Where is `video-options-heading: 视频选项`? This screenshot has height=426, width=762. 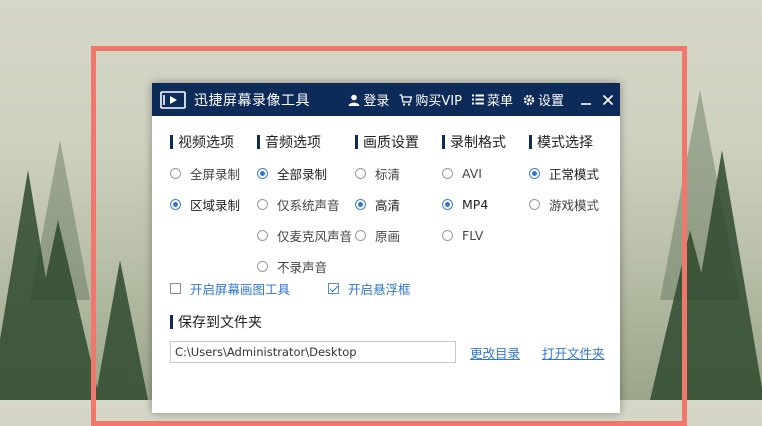 video-options-heading: 视频选项 is located at coordinates (206, 143).